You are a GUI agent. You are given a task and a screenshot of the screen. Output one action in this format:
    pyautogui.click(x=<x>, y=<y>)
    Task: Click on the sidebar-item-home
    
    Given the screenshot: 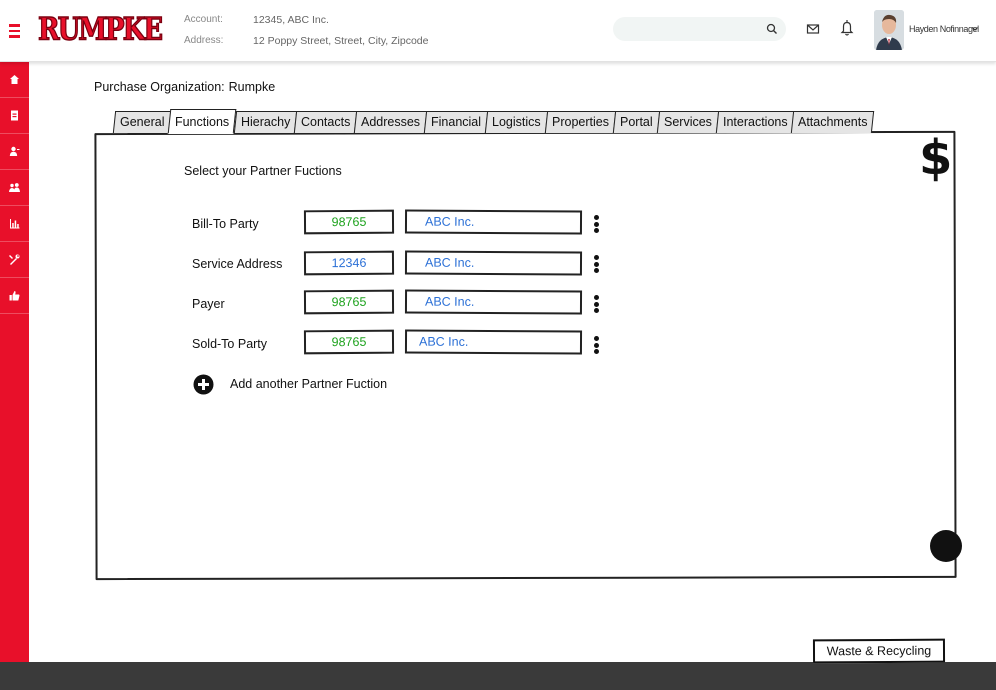 What is the action you would take?
    pyautogui.click(x=14, y=80)
    